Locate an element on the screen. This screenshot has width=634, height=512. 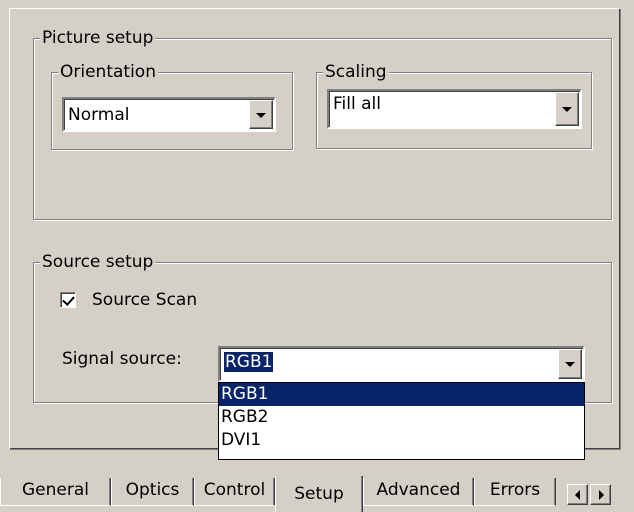
orientation-select: Normal is located at coordinates (169, 114).